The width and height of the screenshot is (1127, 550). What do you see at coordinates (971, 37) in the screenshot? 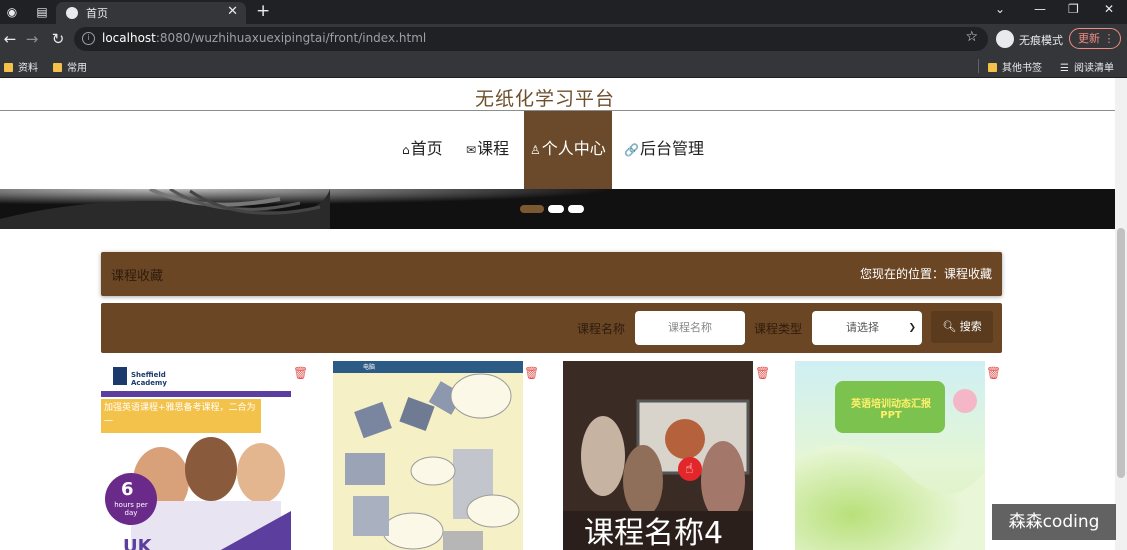
I see `bookmark-star-icon: ☆` at bounding box center [971, 37].